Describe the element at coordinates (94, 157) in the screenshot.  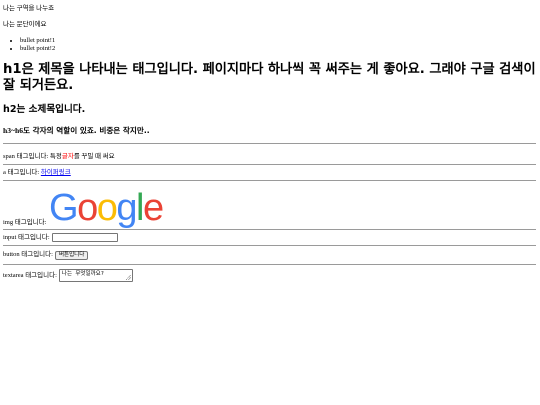
I see `span-row-after: 를 꾸밀 때 써요` at that location.